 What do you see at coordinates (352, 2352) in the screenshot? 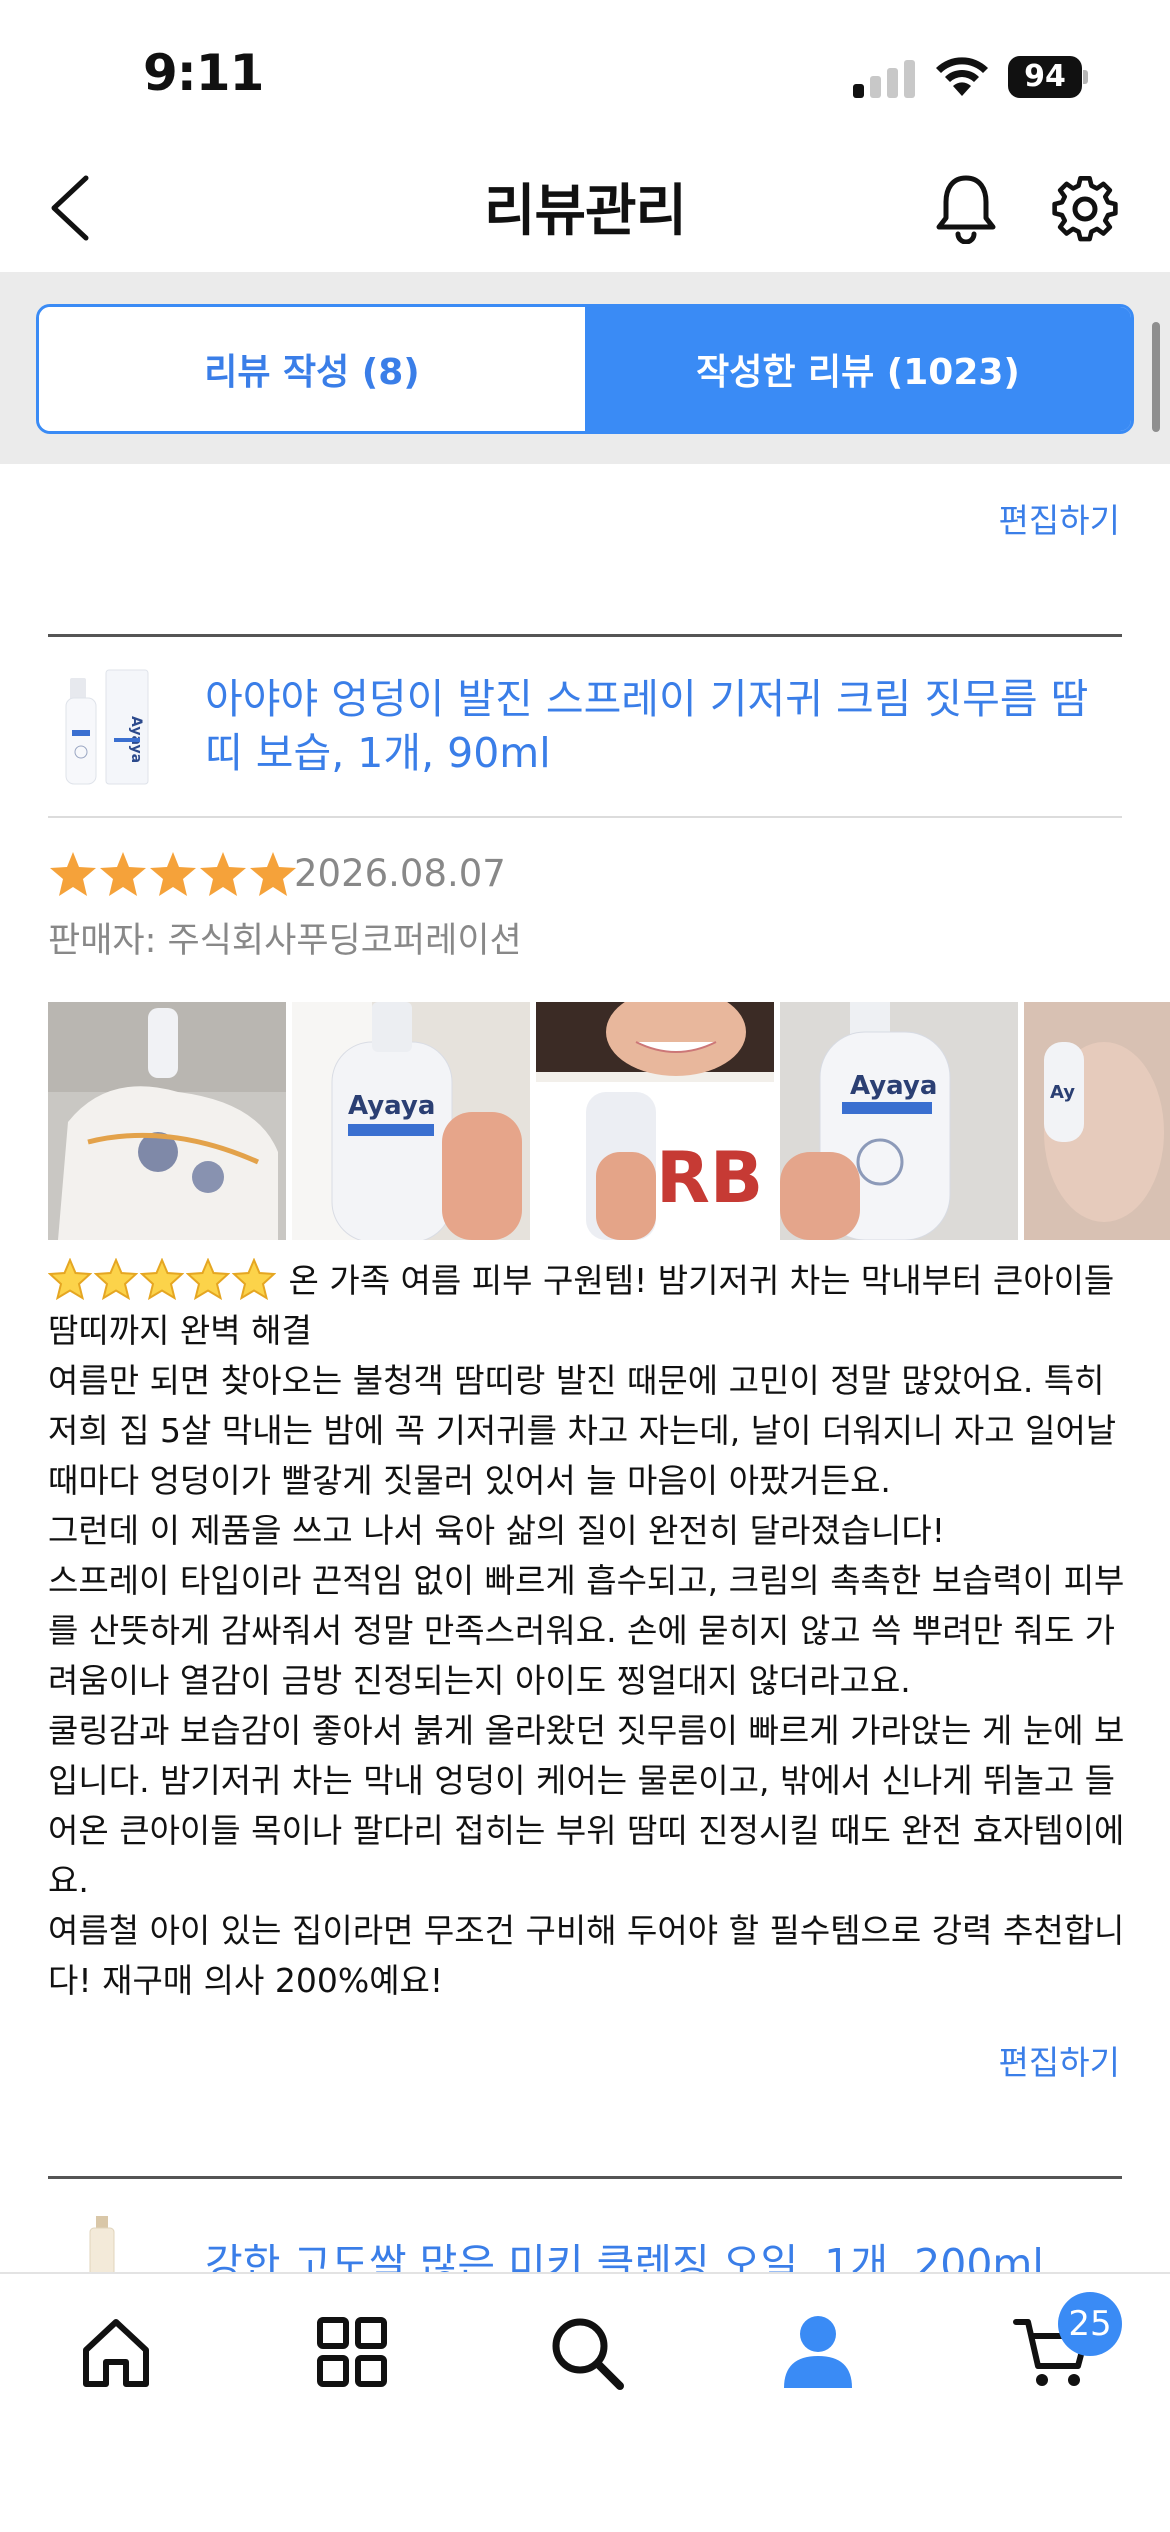
I see `grid-icon` at bounding box center [352, 2352].